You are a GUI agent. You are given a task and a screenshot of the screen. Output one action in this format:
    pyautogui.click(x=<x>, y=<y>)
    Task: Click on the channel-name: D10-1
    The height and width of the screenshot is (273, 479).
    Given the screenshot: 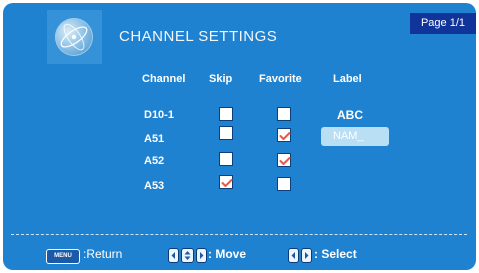 What is the action you would take?
    pyautogui.click(x=159, y=115)
    